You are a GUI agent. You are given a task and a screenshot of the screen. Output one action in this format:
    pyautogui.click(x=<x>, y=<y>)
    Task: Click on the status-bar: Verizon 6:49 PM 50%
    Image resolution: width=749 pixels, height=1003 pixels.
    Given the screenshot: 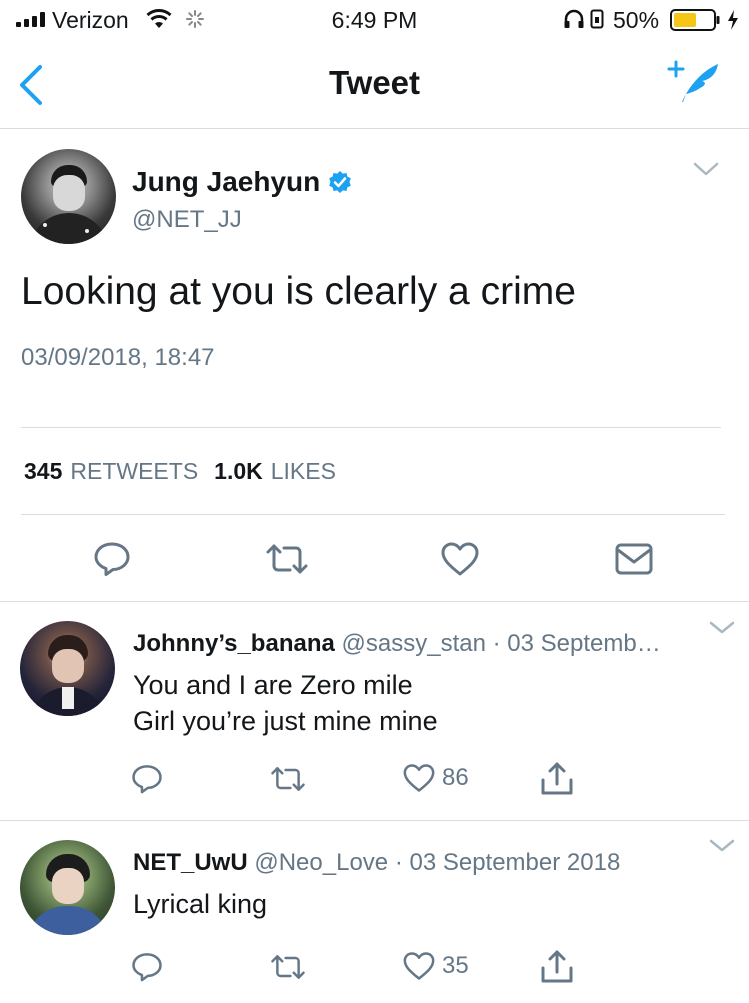 What is the action you would take?
    pyautogui.click(x=374, y=20)
    